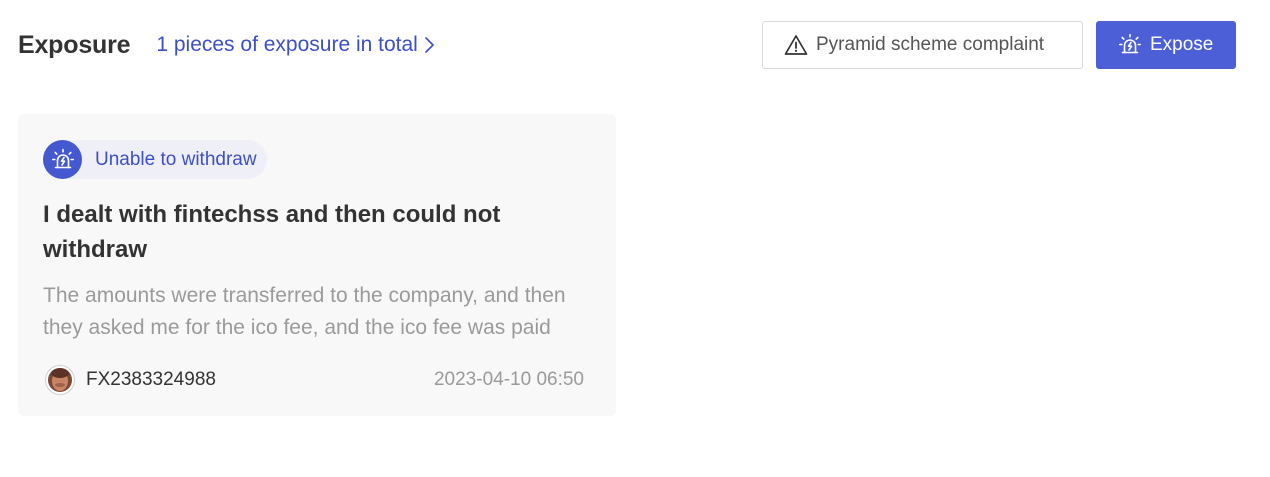 The image size is (1270, 477). I want to click on expose-label: Expose, so click(1182, 44).